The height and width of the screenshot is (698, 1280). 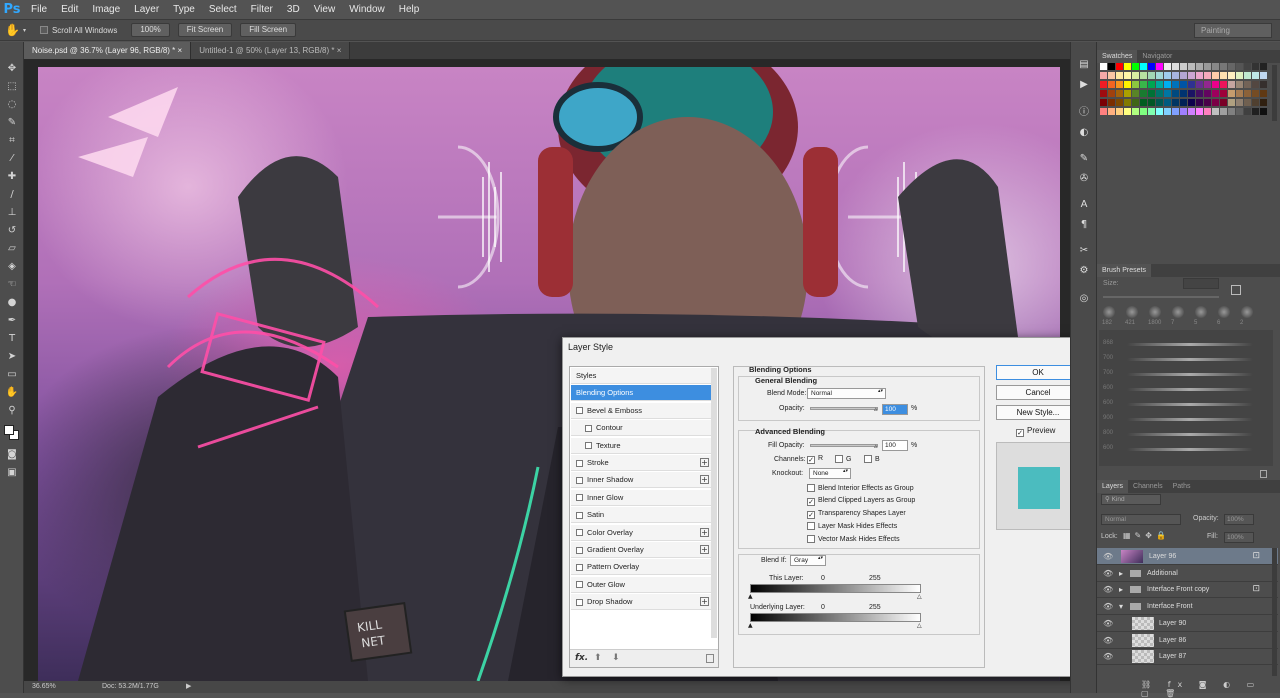 What do you see at coordinates (367, 9) in the screenshot?
I see `menu-window: Window` at bounding box center [367, 9].